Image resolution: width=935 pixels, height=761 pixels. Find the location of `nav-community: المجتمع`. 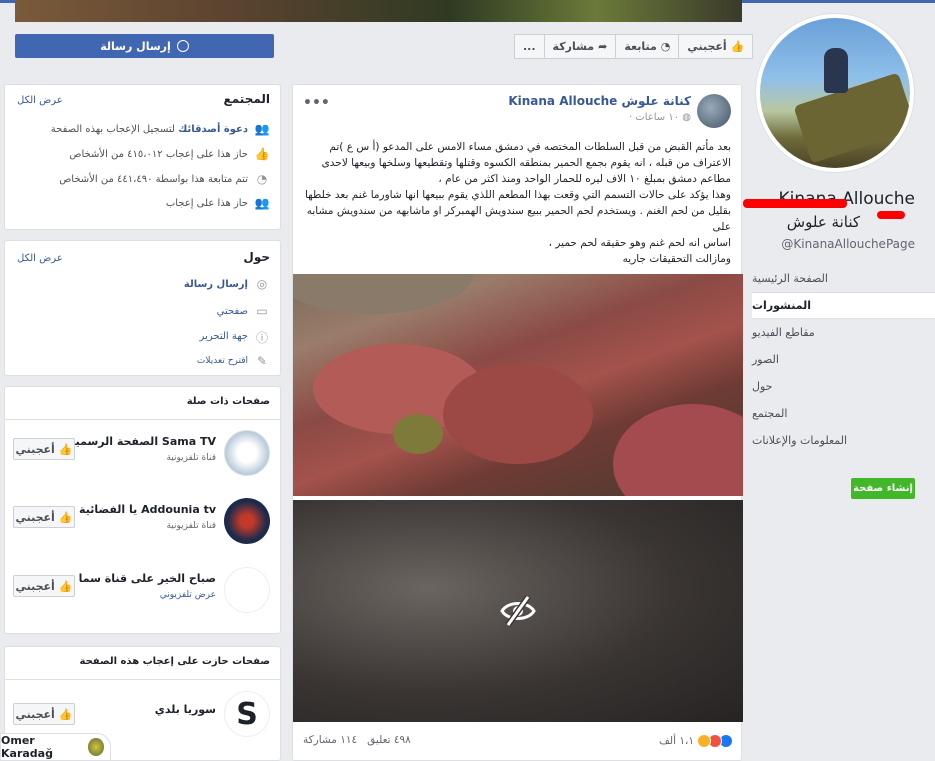

nav-community: المجتمع is located at coordinates (833, 413).